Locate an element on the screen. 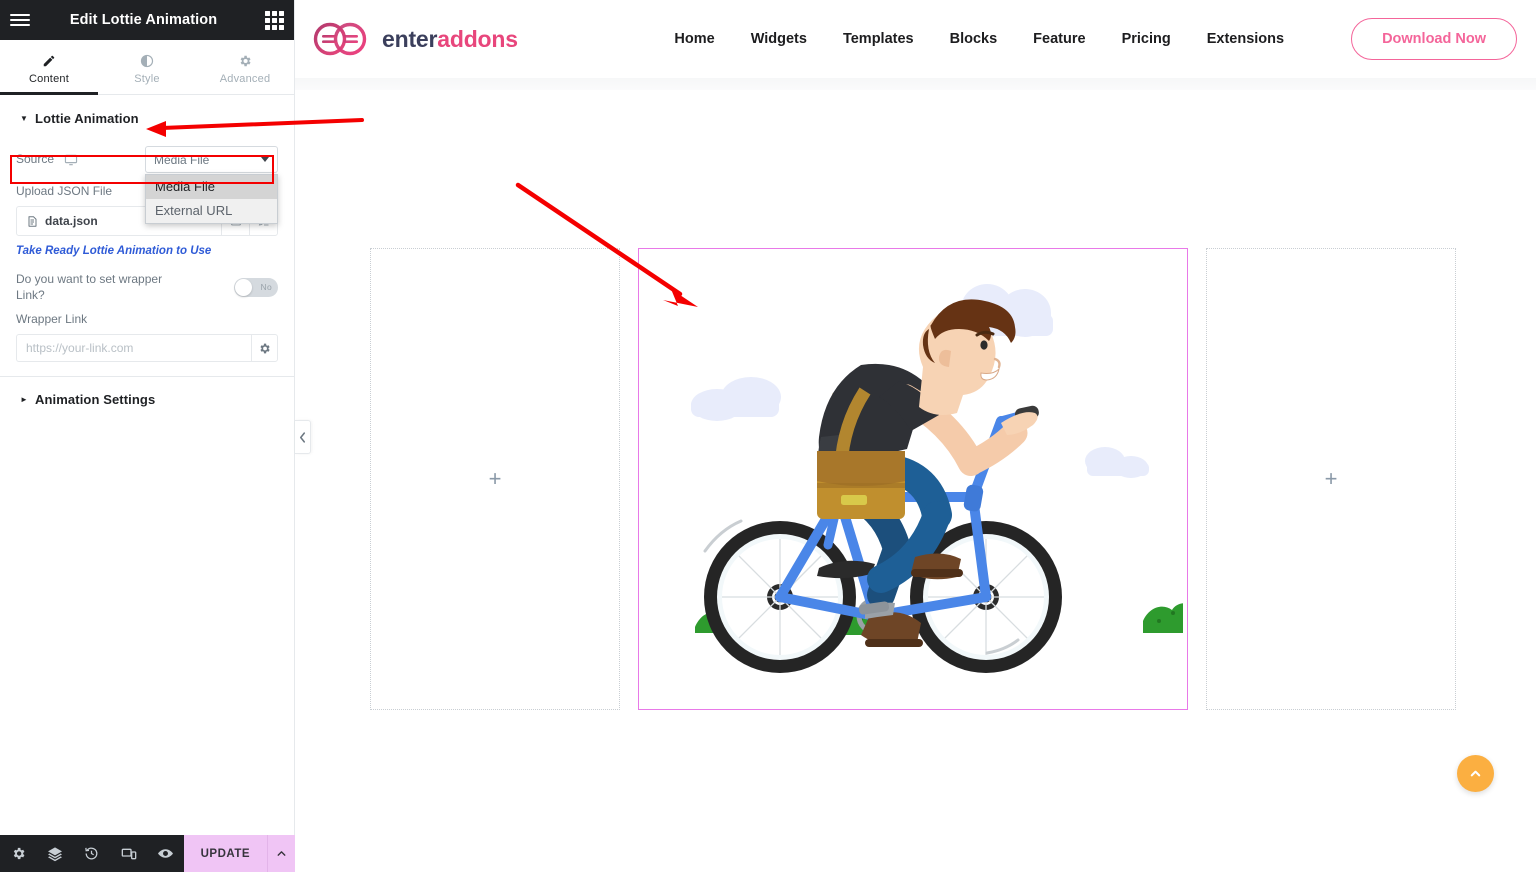  source-dropdown-list: Media File External URL is located at coordinates (211, 199).